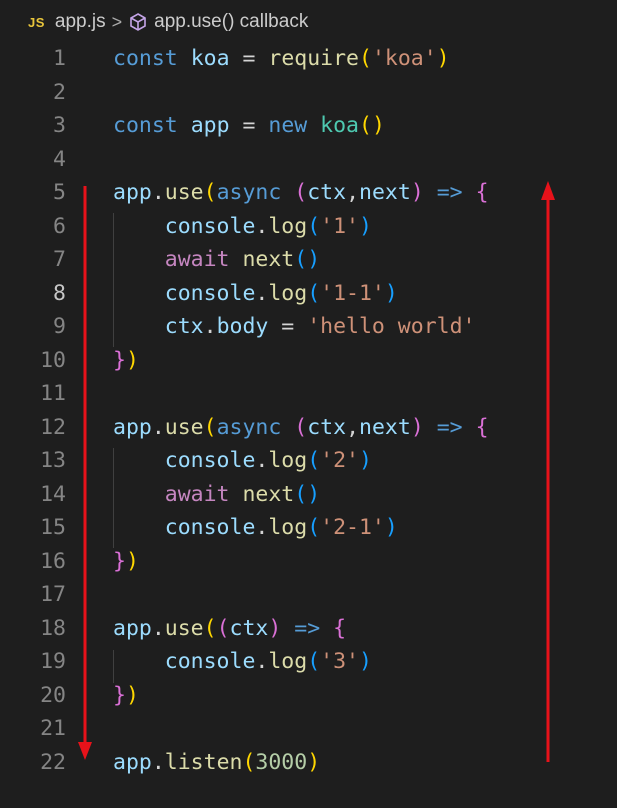  What do you see at coordinates (59, 126) in the screenshot?
I see `line-number: 3` at bounding box center [59, 126].